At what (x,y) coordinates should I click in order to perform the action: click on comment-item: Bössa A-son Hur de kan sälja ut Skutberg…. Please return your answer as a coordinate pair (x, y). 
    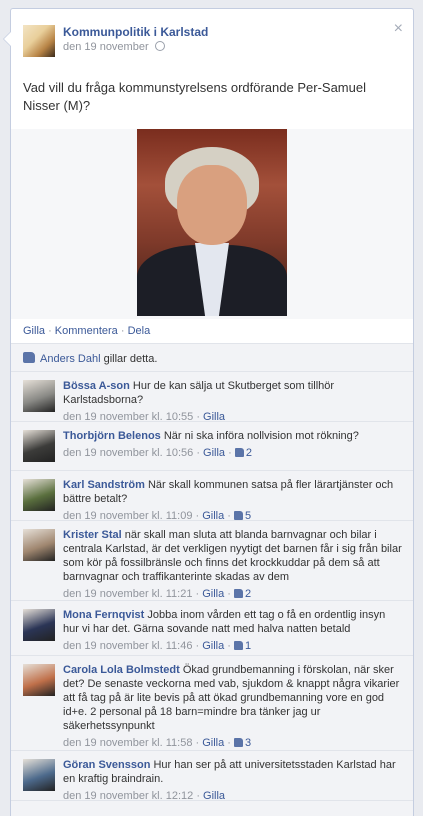
    Looking at the image, I should click on (212, 398).